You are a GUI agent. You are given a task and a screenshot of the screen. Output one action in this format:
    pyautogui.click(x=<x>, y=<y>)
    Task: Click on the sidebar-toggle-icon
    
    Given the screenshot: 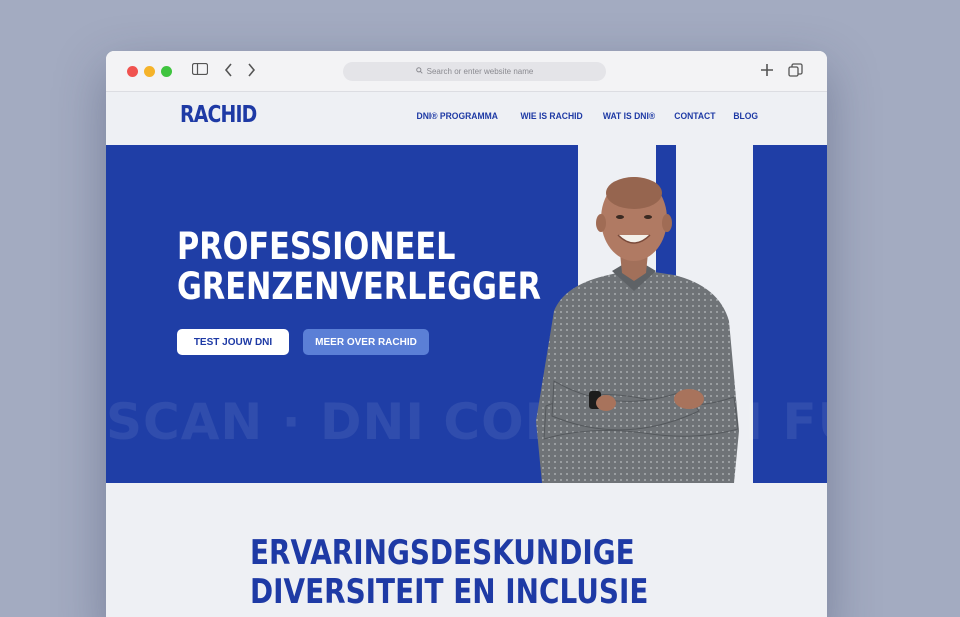 What is the action you would take?
    pyautogui.click(x=200, y=70)
    